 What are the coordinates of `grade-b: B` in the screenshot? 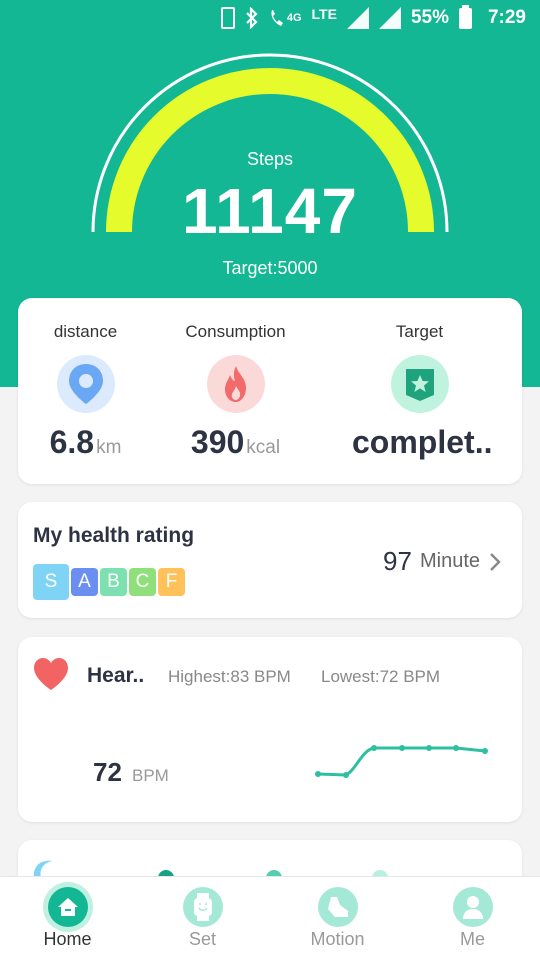 It's located at (113, 582).